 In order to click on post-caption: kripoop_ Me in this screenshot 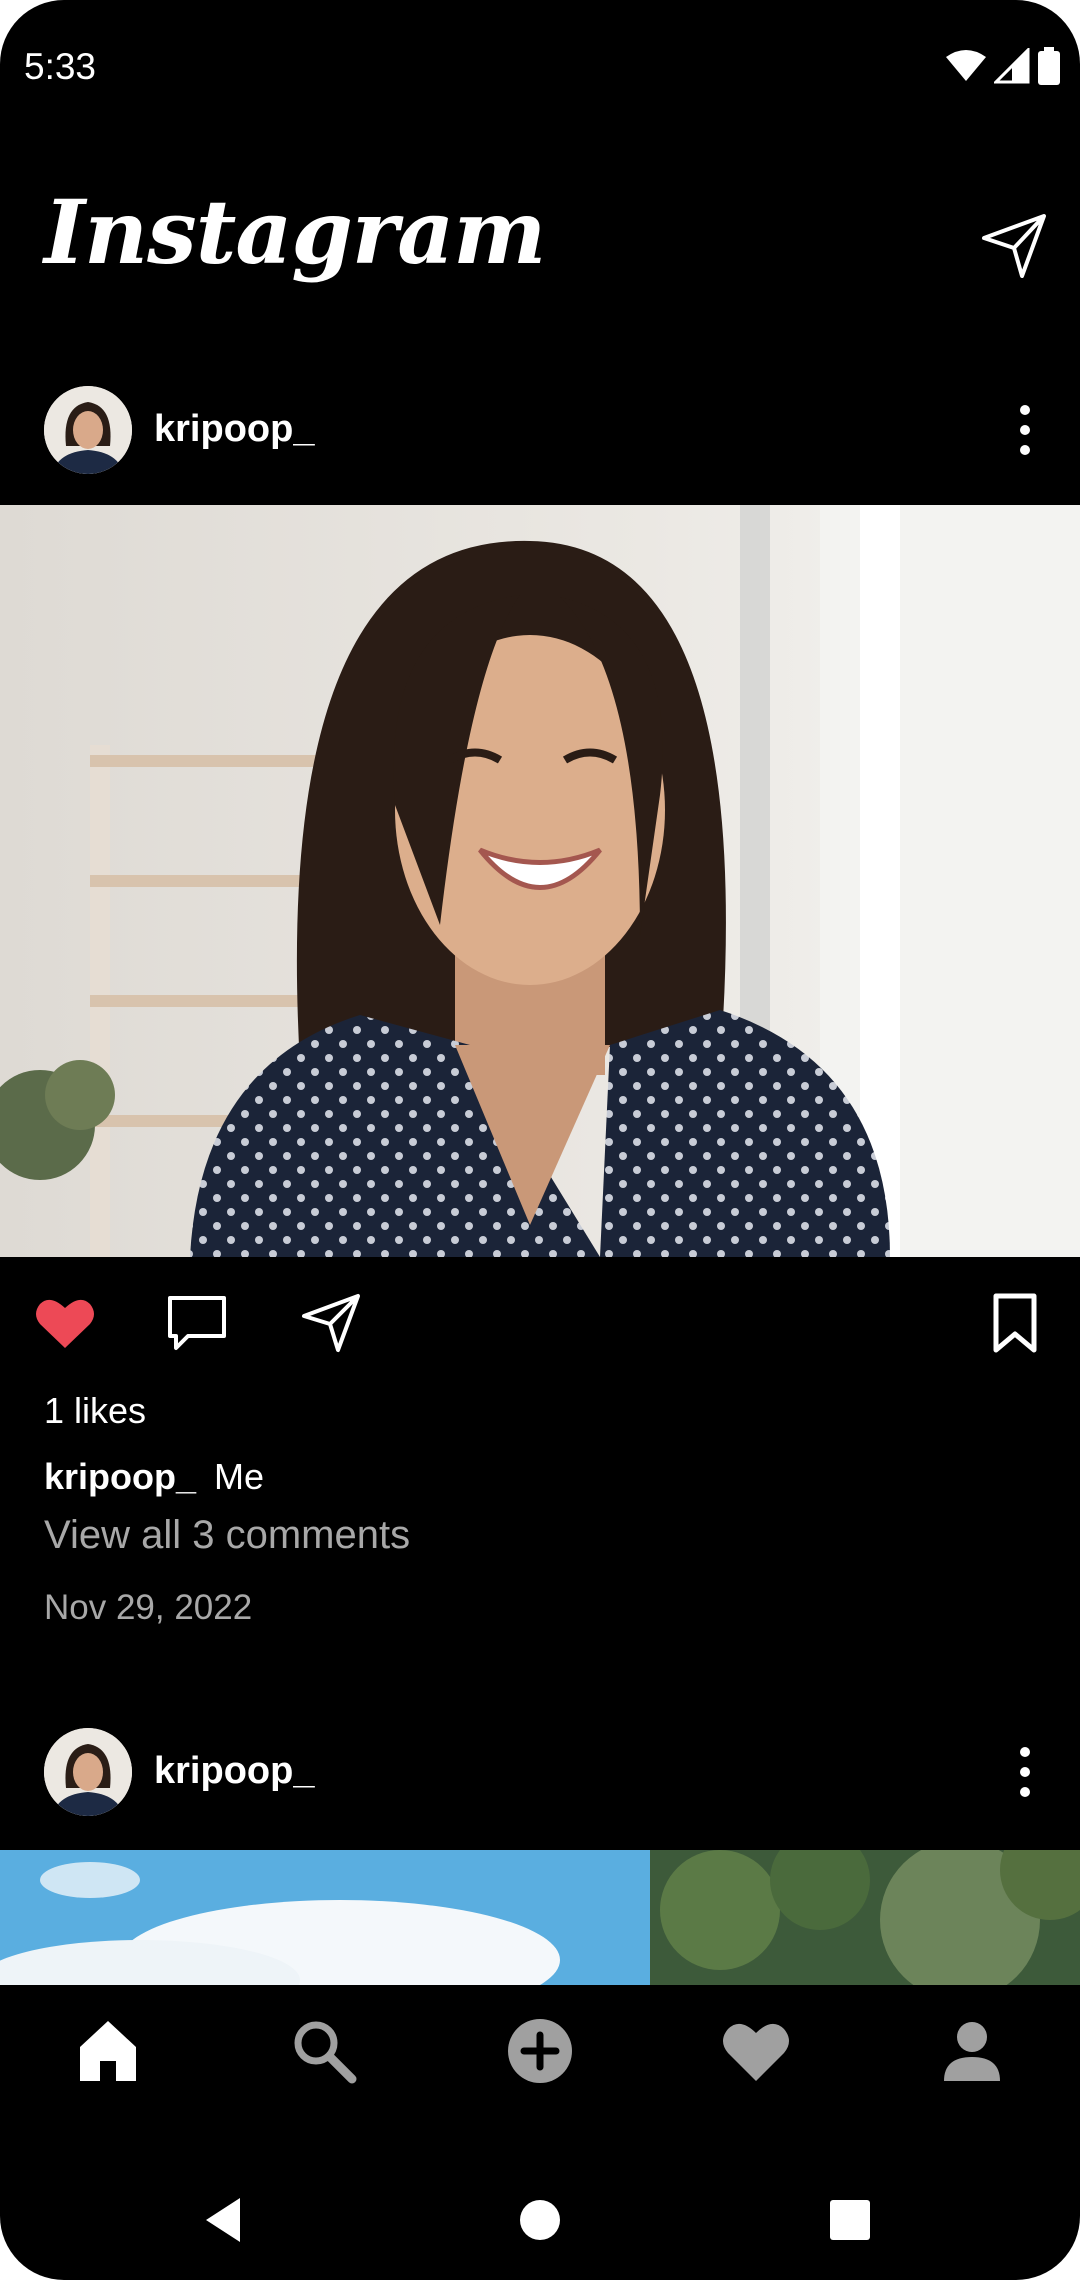, I will do `click(154, 1477)`.